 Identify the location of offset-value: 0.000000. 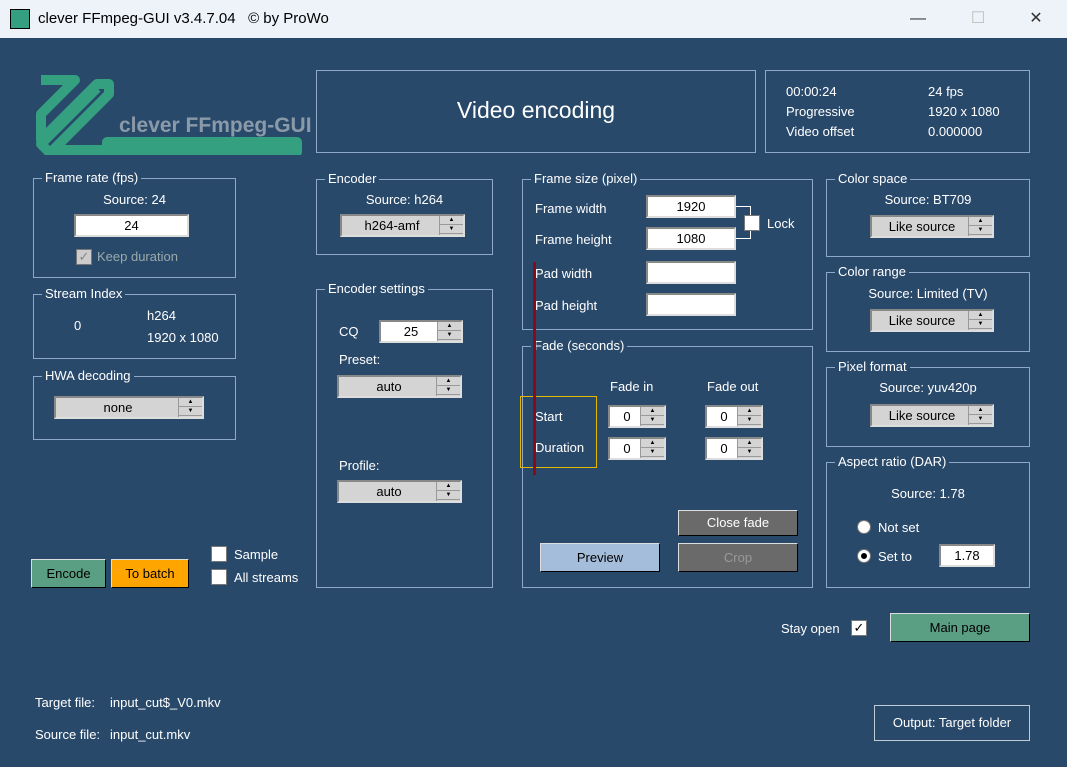
(955, 131).